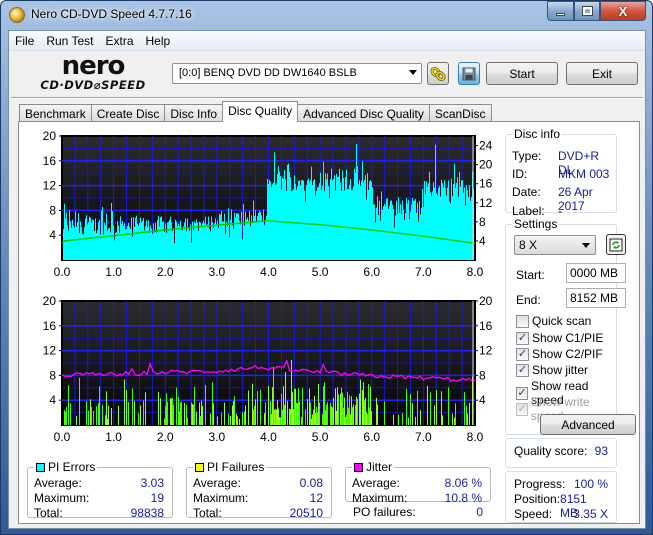 The width and height of the screenshot is (653, 535). What do you see at coordinates (221, 498) in the screenshot?
I see `pi-failures-maximum-label: Maximum:` at bounding box center [221, 498].